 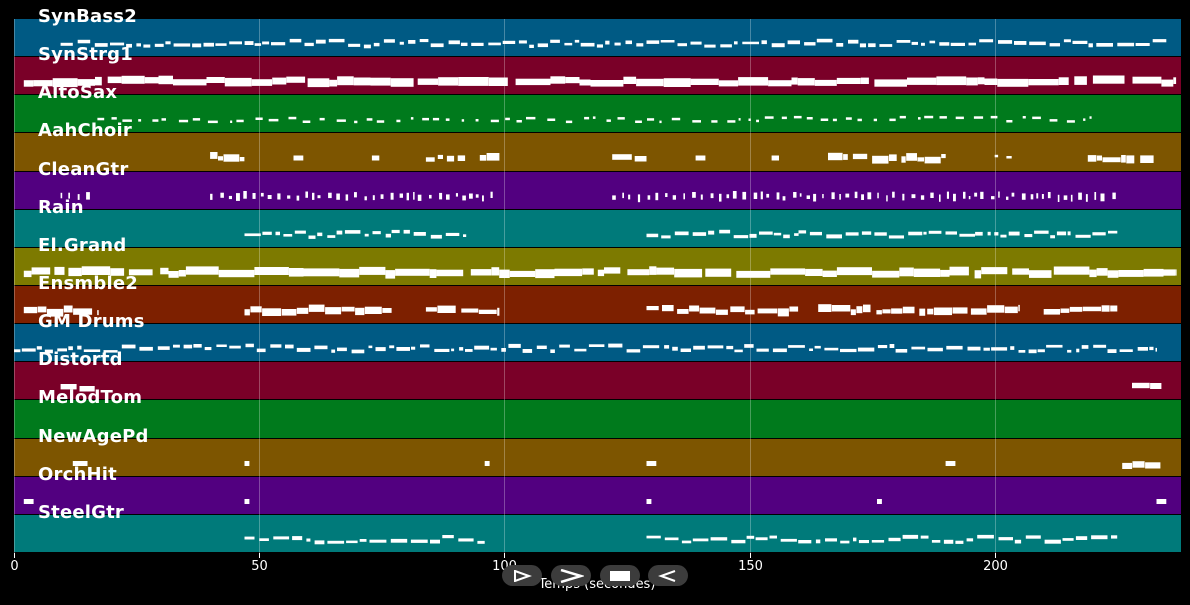 What do you see at coordinates (597, 184) in the screenshot?
I see `track-lane: CleanGtr` at bounding box center [597, 184].